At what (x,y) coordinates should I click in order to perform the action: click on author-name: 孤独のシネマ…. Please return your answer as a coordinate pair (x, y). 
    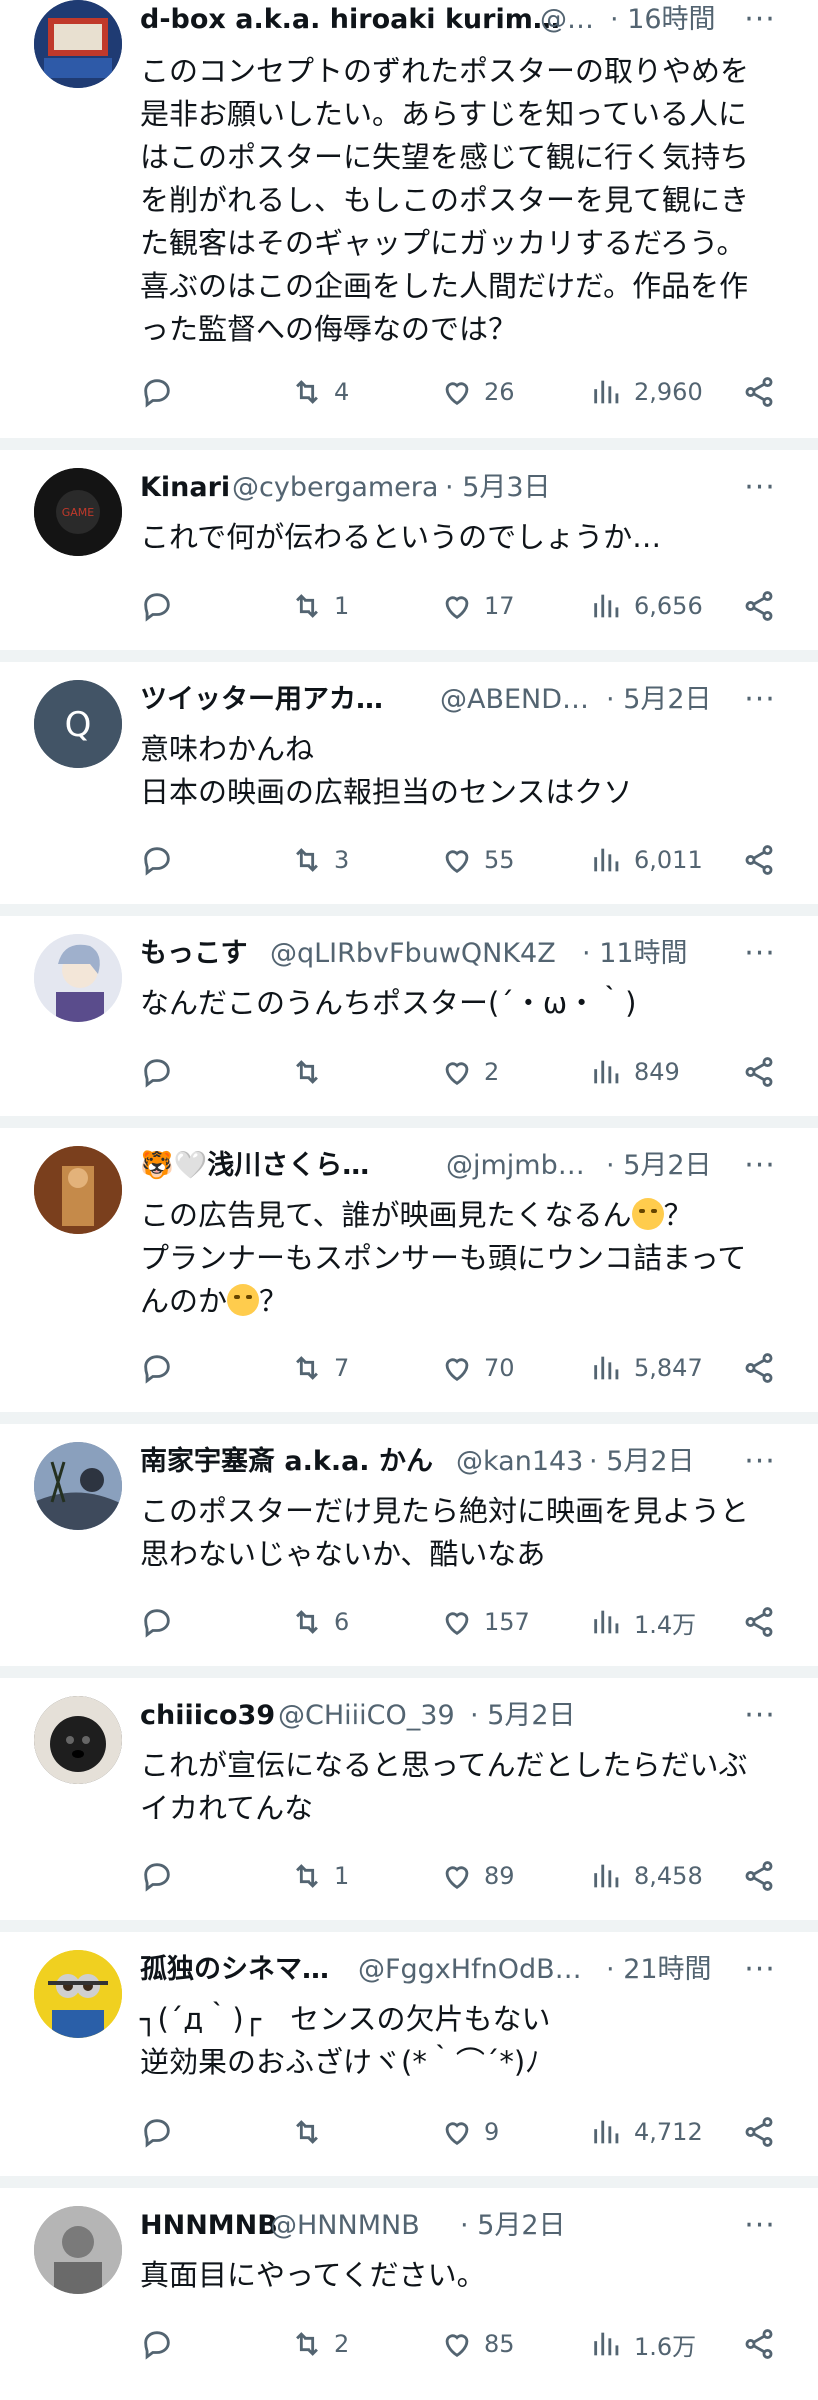
    Looking at the image, I should click on (234, 1970).